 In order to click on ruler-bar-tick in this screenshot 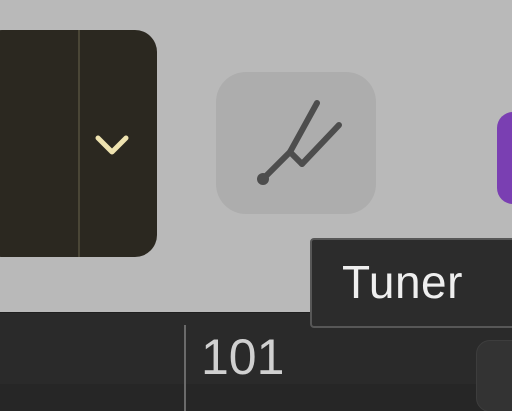, I will do `click(185, 368)`.